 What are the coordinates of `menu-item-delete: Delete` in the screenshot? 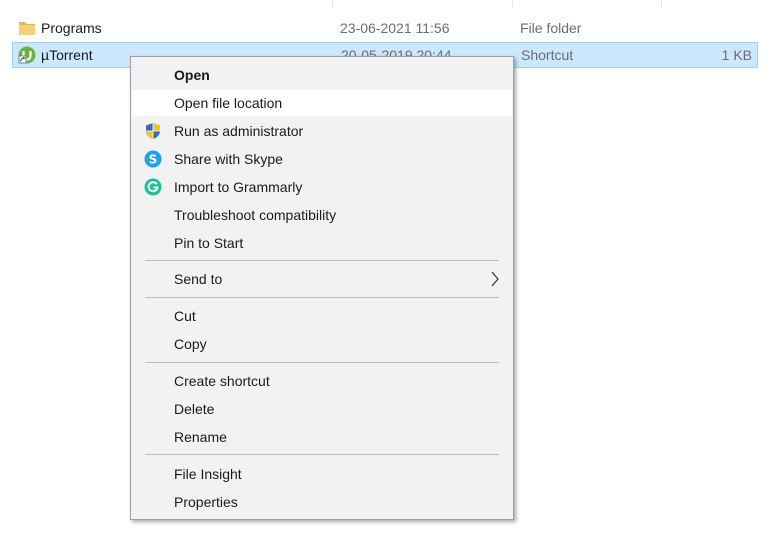 It's located at (322, 409).